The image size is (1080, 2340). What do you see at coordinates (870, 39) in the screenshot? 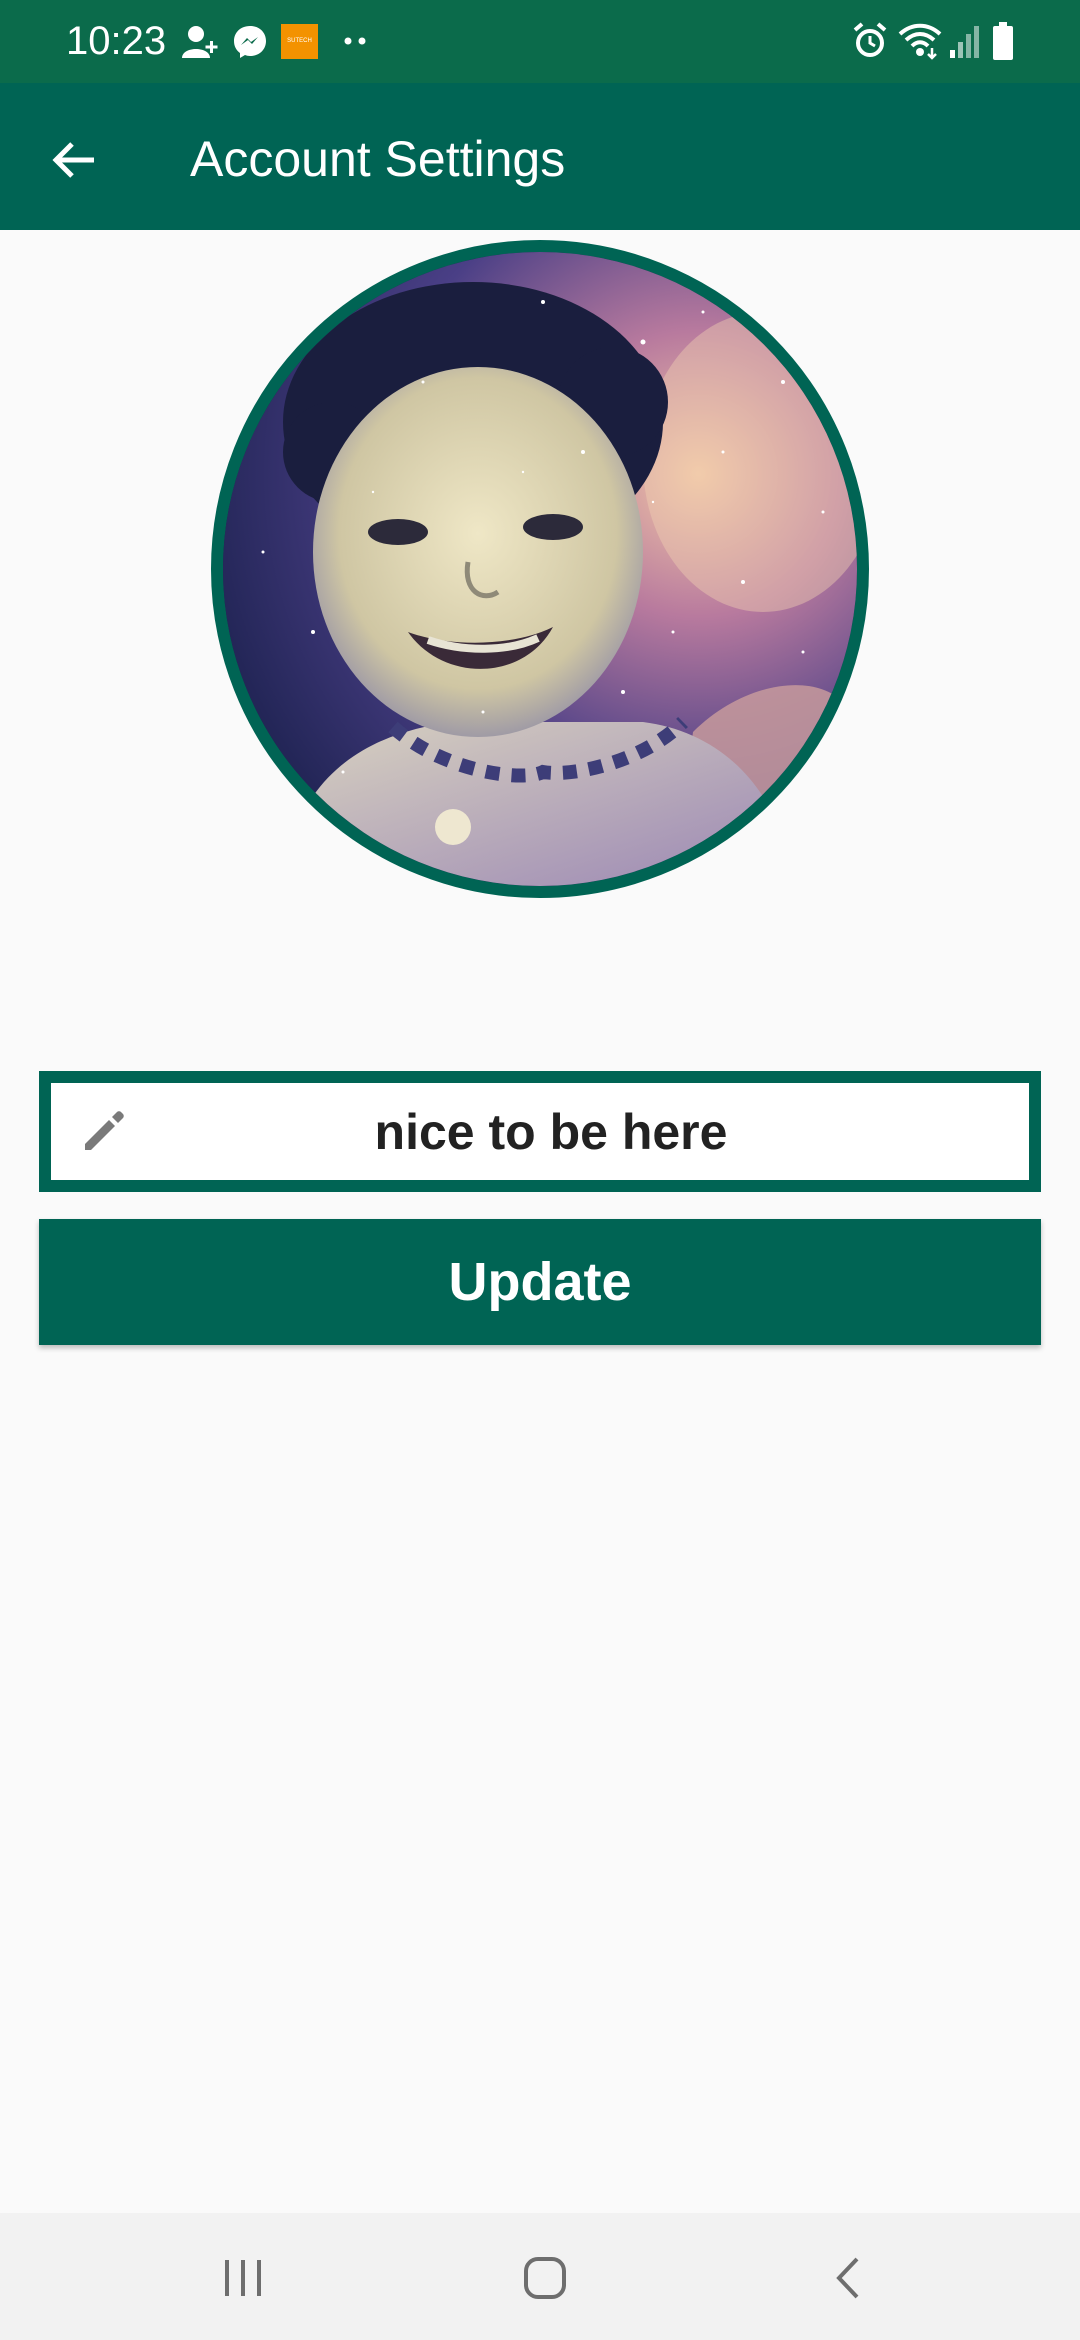
I see `alarm-icon` at bounding box center [870, 39].